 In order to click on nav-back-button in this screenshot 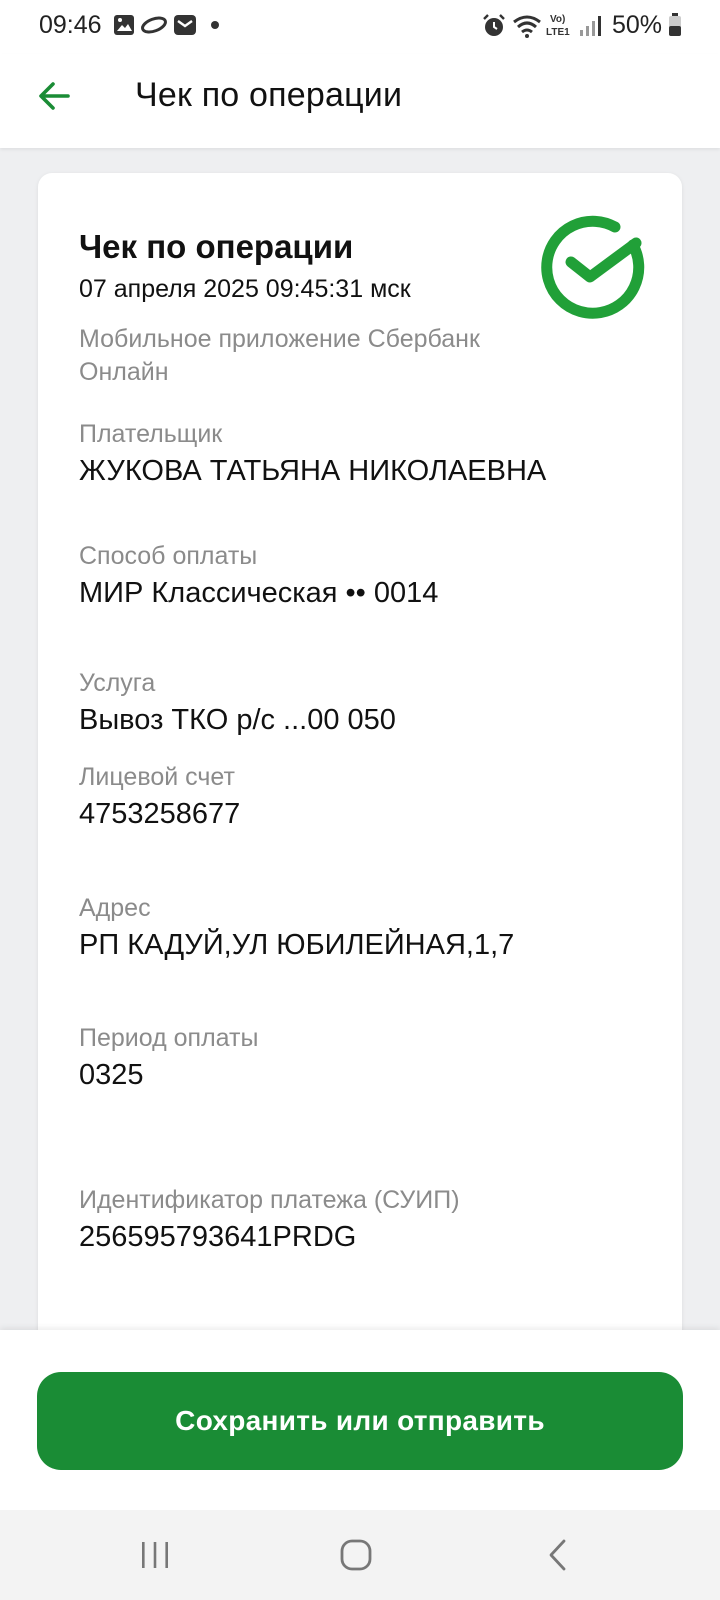, I will do `click(558, 1555)`.